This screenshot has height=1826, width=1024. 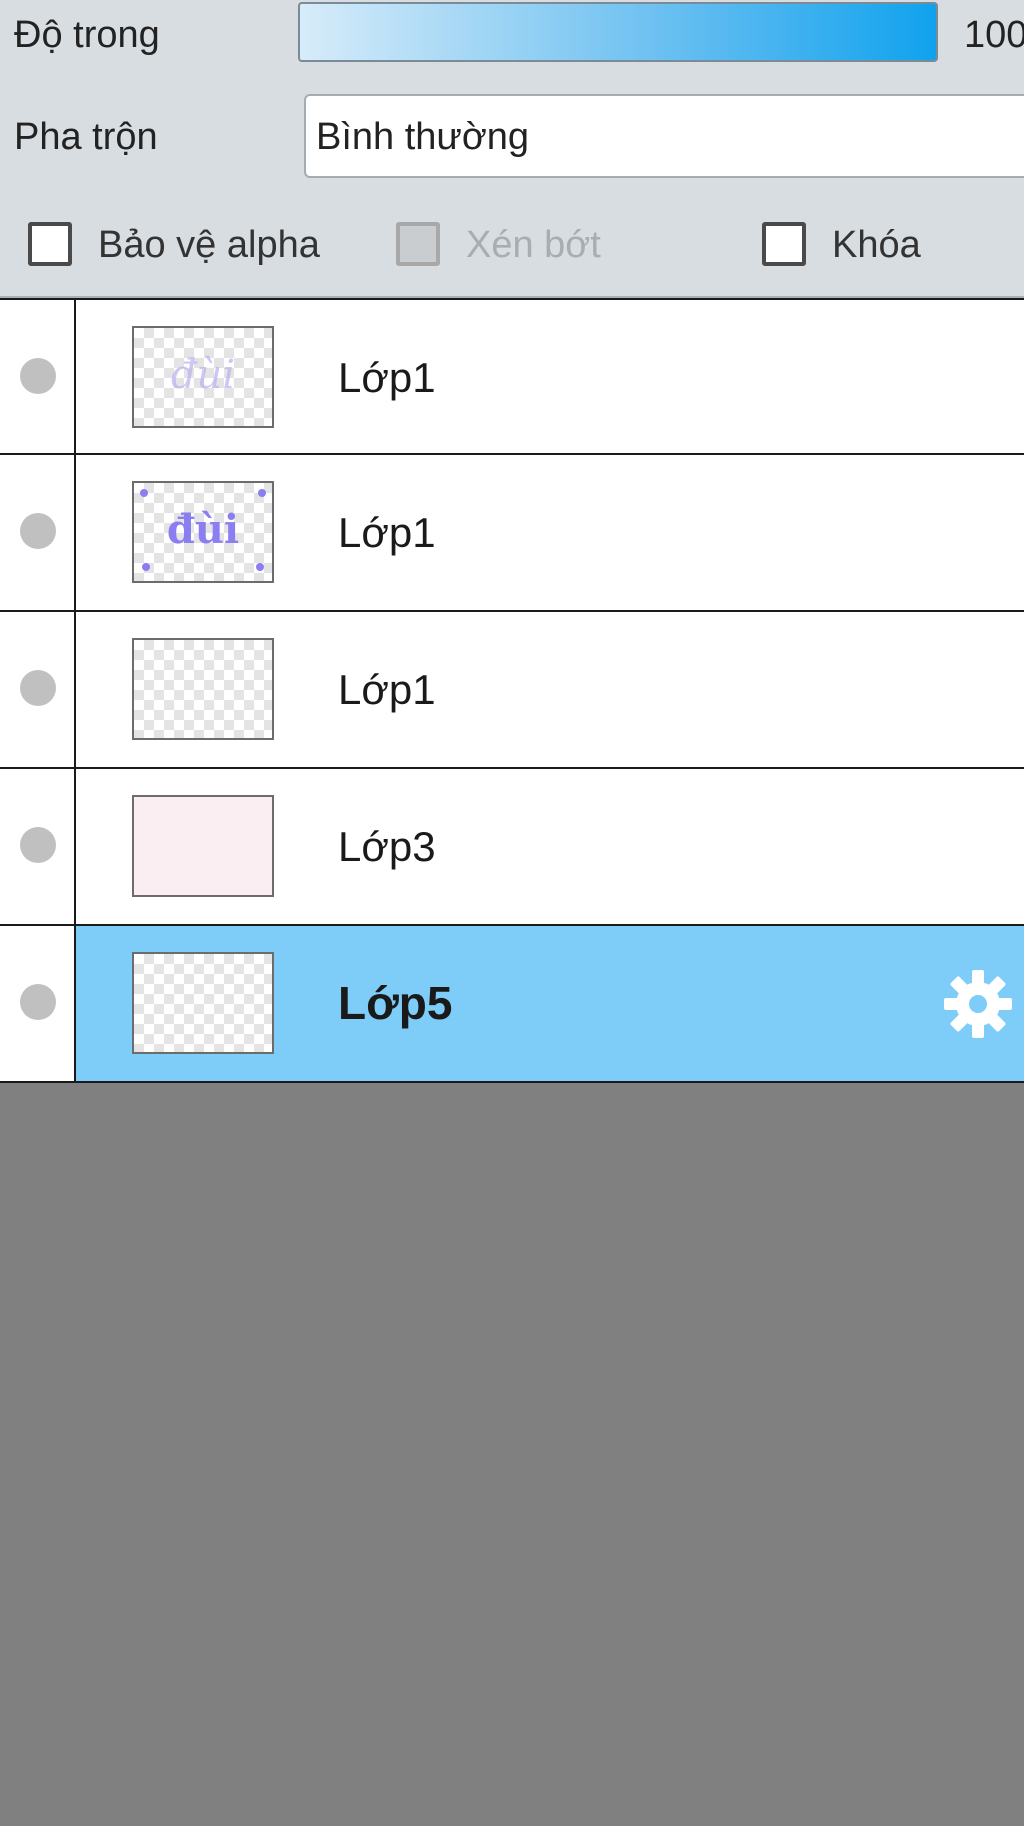 What do you see at coordinates (209, 245) in the screenshot?
I see `protect-alpha-label: Bảo vệ alpha` at bounding box center [209, 245].